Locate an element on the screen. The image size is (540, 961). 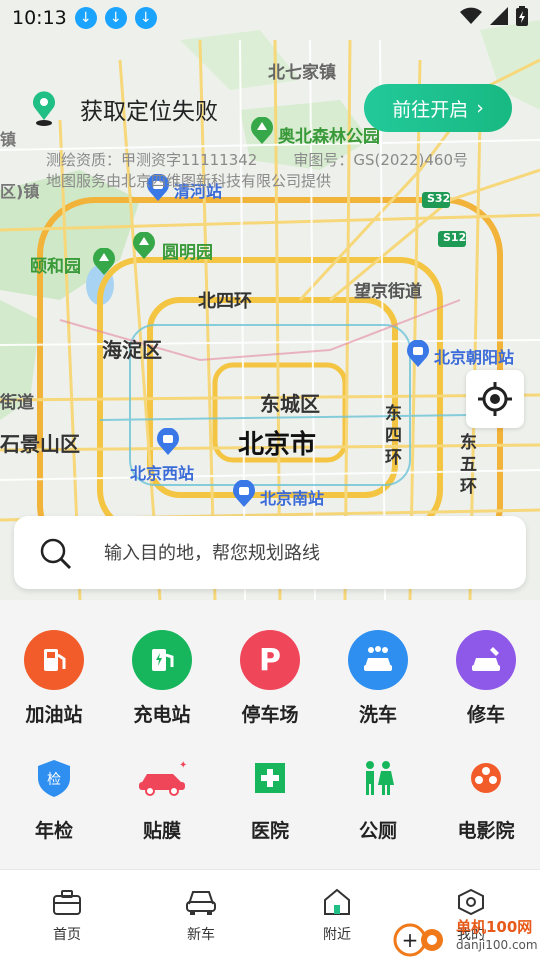
hospital-icon is located at coordinates (270, 778).